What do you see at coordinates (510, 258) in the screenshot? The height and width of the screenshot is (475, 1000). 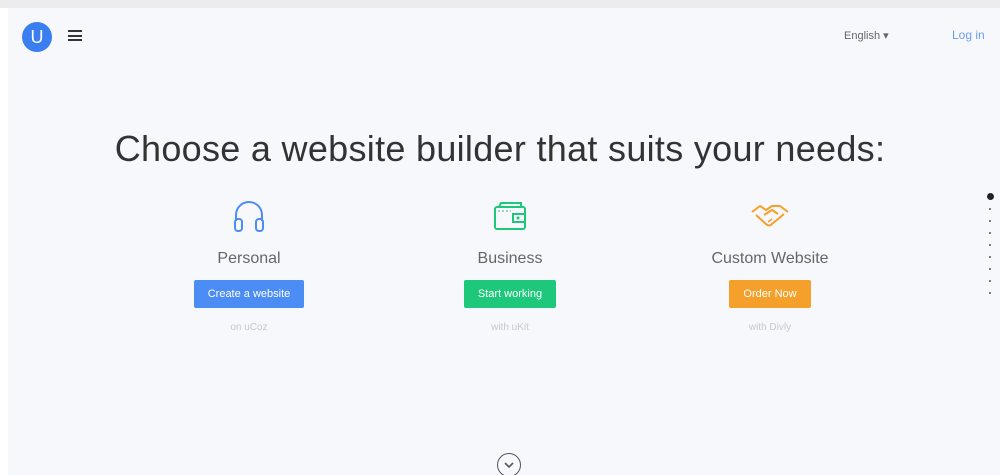 I see `card-title: Business` at bounding box center [510, 258].